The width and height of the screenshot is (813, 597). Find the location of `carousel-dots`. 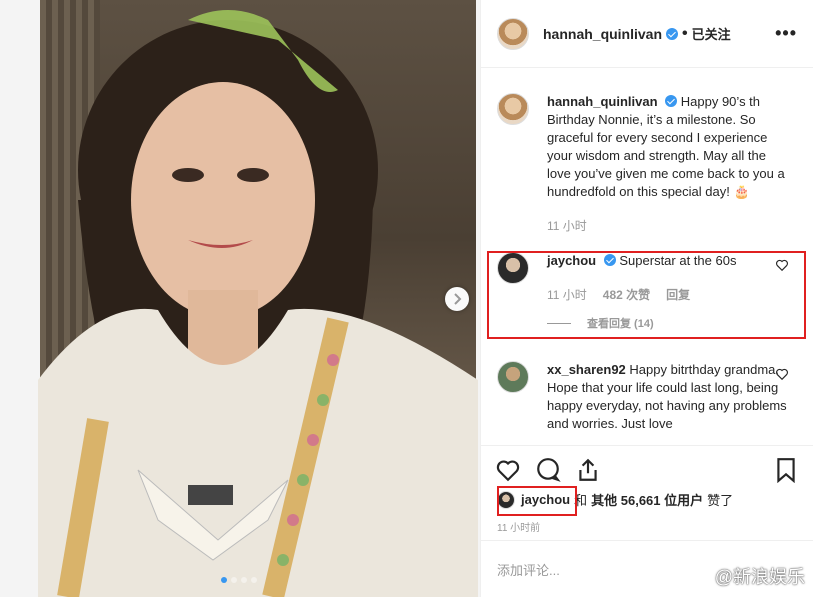

carousel-dots is located at coordinates (239, 580).